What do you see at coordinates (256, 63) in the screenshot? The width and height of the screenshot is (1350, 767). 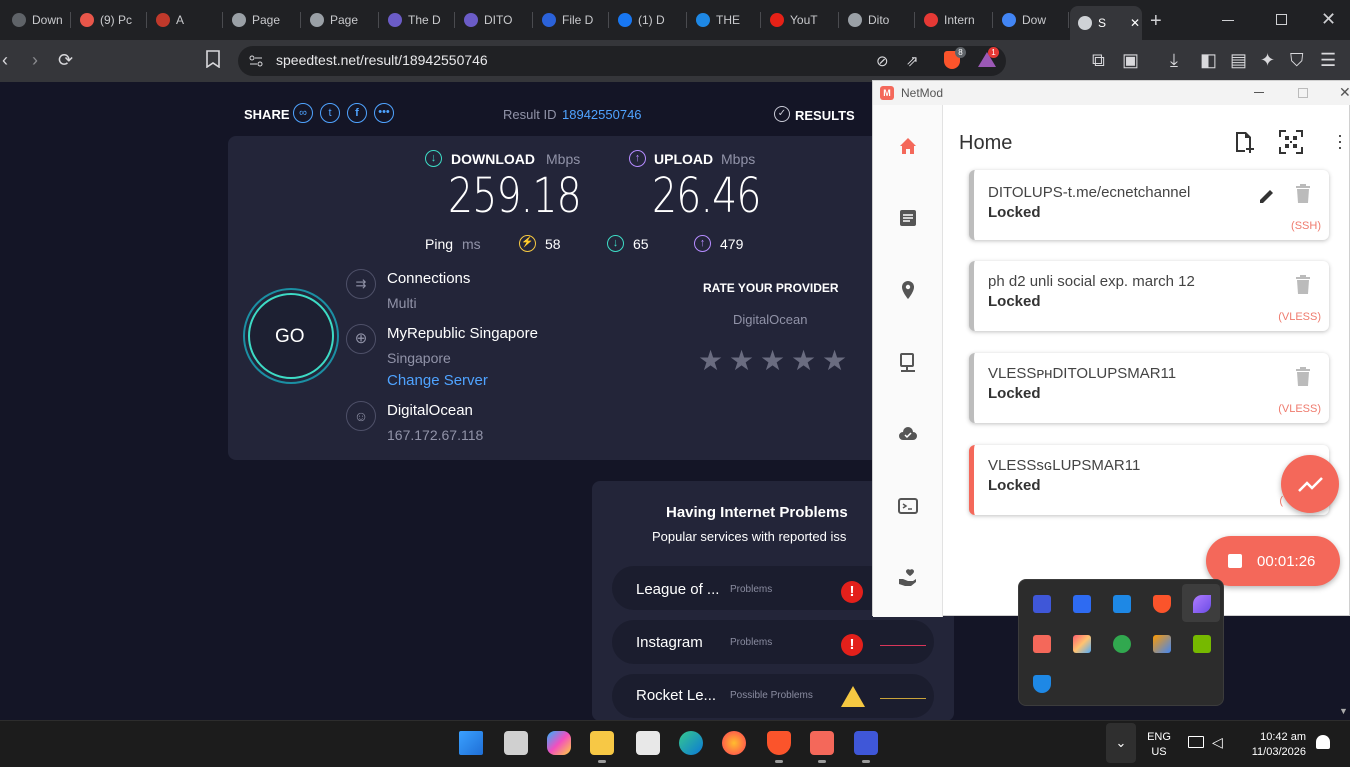 I see `site-info-icon` at bounding box center [256, 63].